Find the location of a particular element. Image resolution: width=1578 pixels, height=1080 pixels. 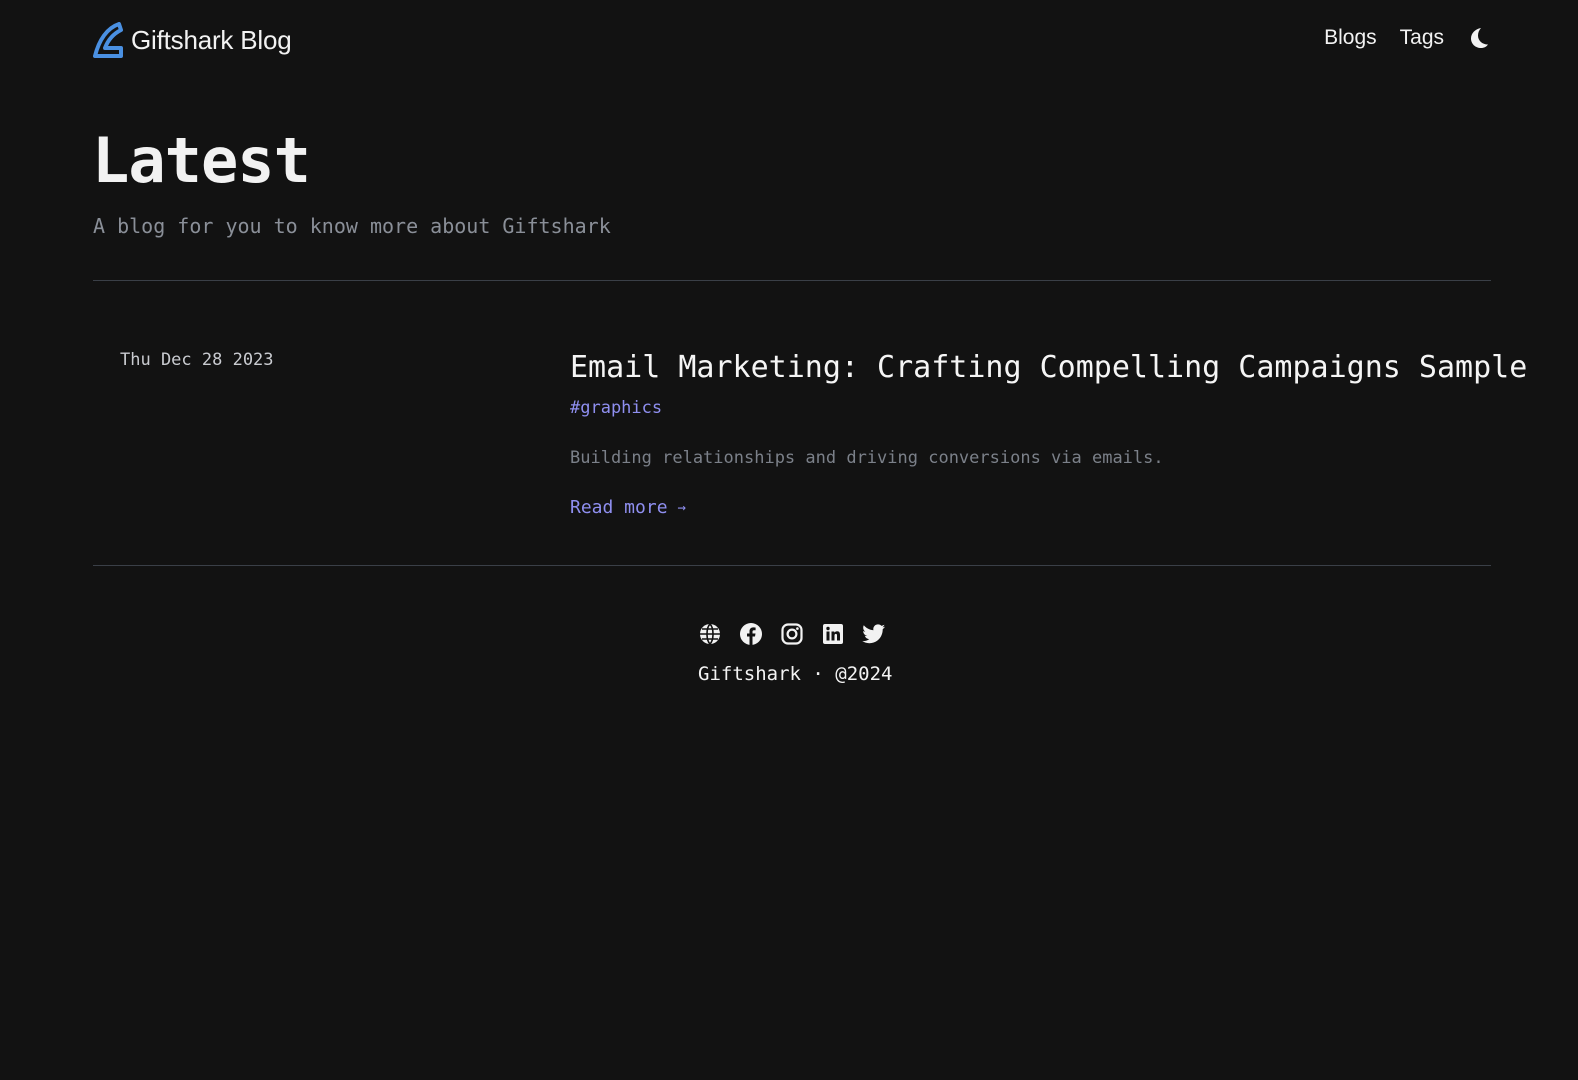

post-tag-link: #graphics is located at coordinates (616, 408).